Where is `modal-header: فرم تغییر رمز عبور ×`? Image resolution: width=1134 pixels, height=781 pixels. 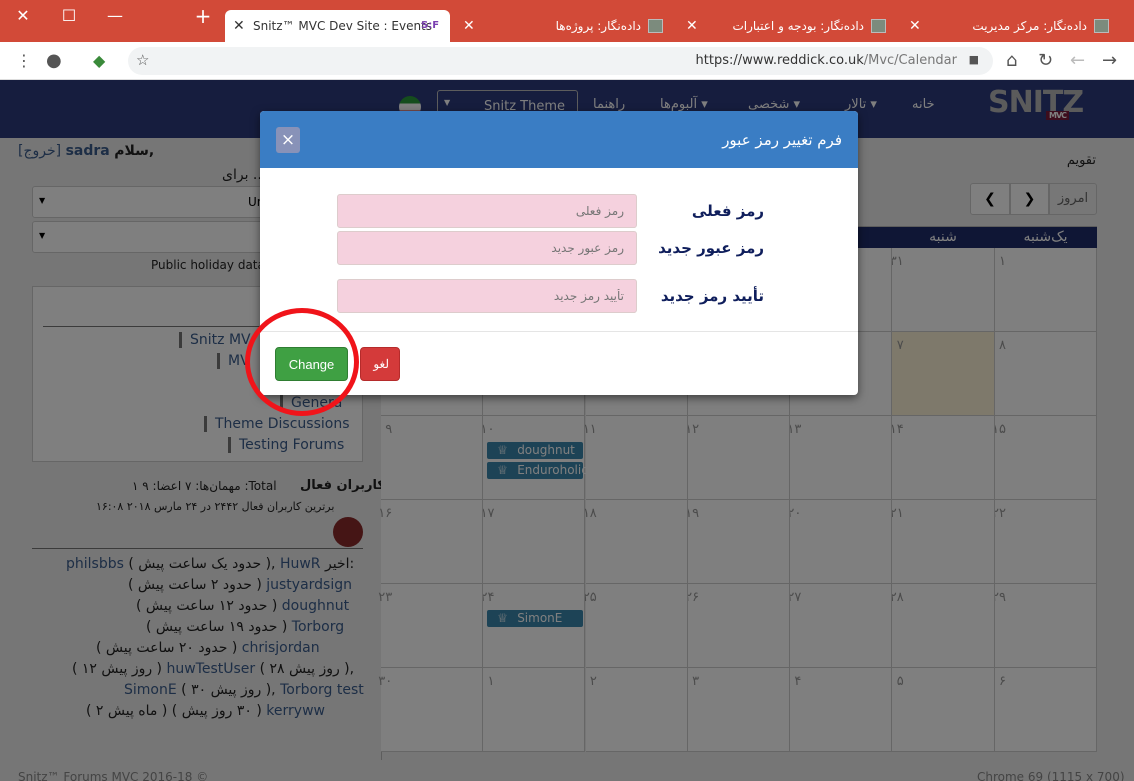 modal-header: فرم تغییر رمز عبور × is located at coordinates (559, 139).